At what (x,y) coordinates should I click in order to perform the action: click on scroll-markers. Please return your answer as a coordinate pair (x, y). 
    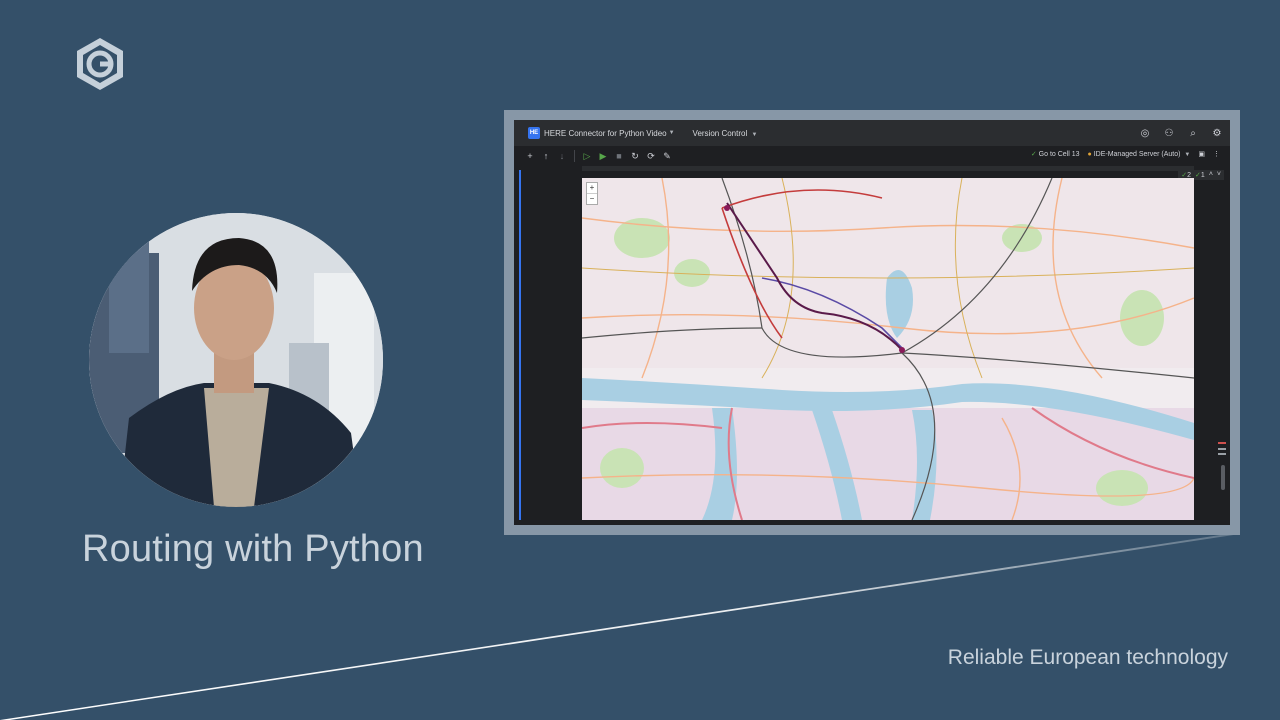
    Looking at the image, I should click on (1222, 450).